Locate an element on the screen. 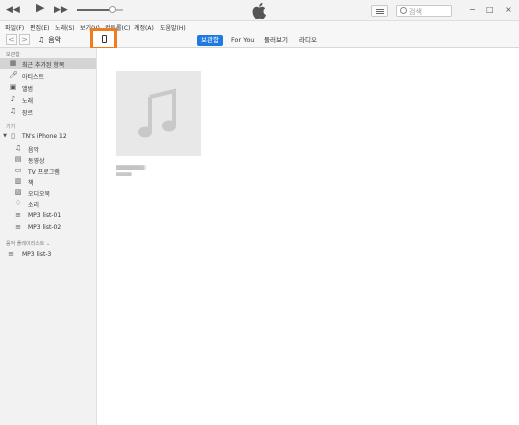  sidebar-item-label: MP3 list-01 is located at coordinates (45, 215).